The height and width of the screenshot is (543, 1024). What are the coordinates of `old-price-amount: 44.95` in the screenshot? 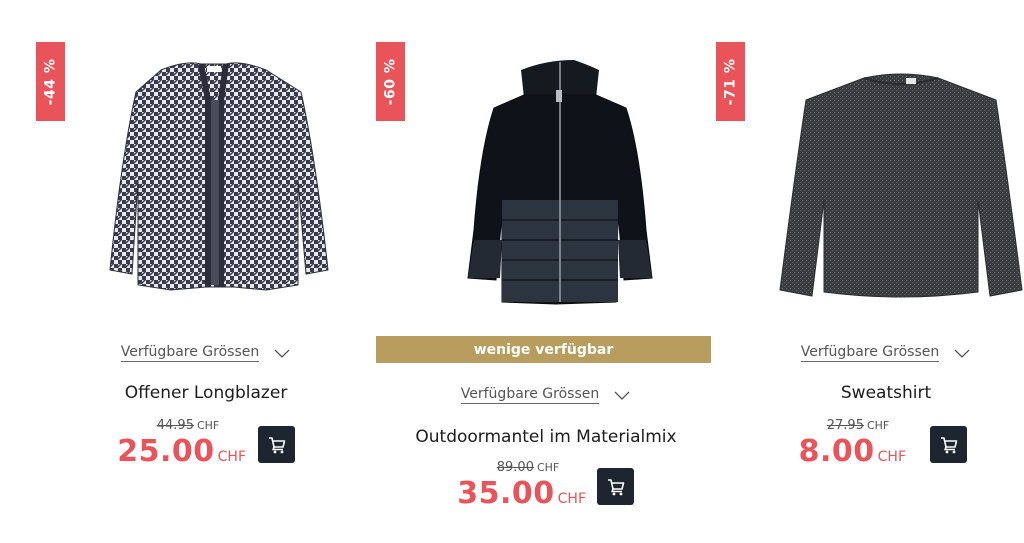 It's located at (175, 425).